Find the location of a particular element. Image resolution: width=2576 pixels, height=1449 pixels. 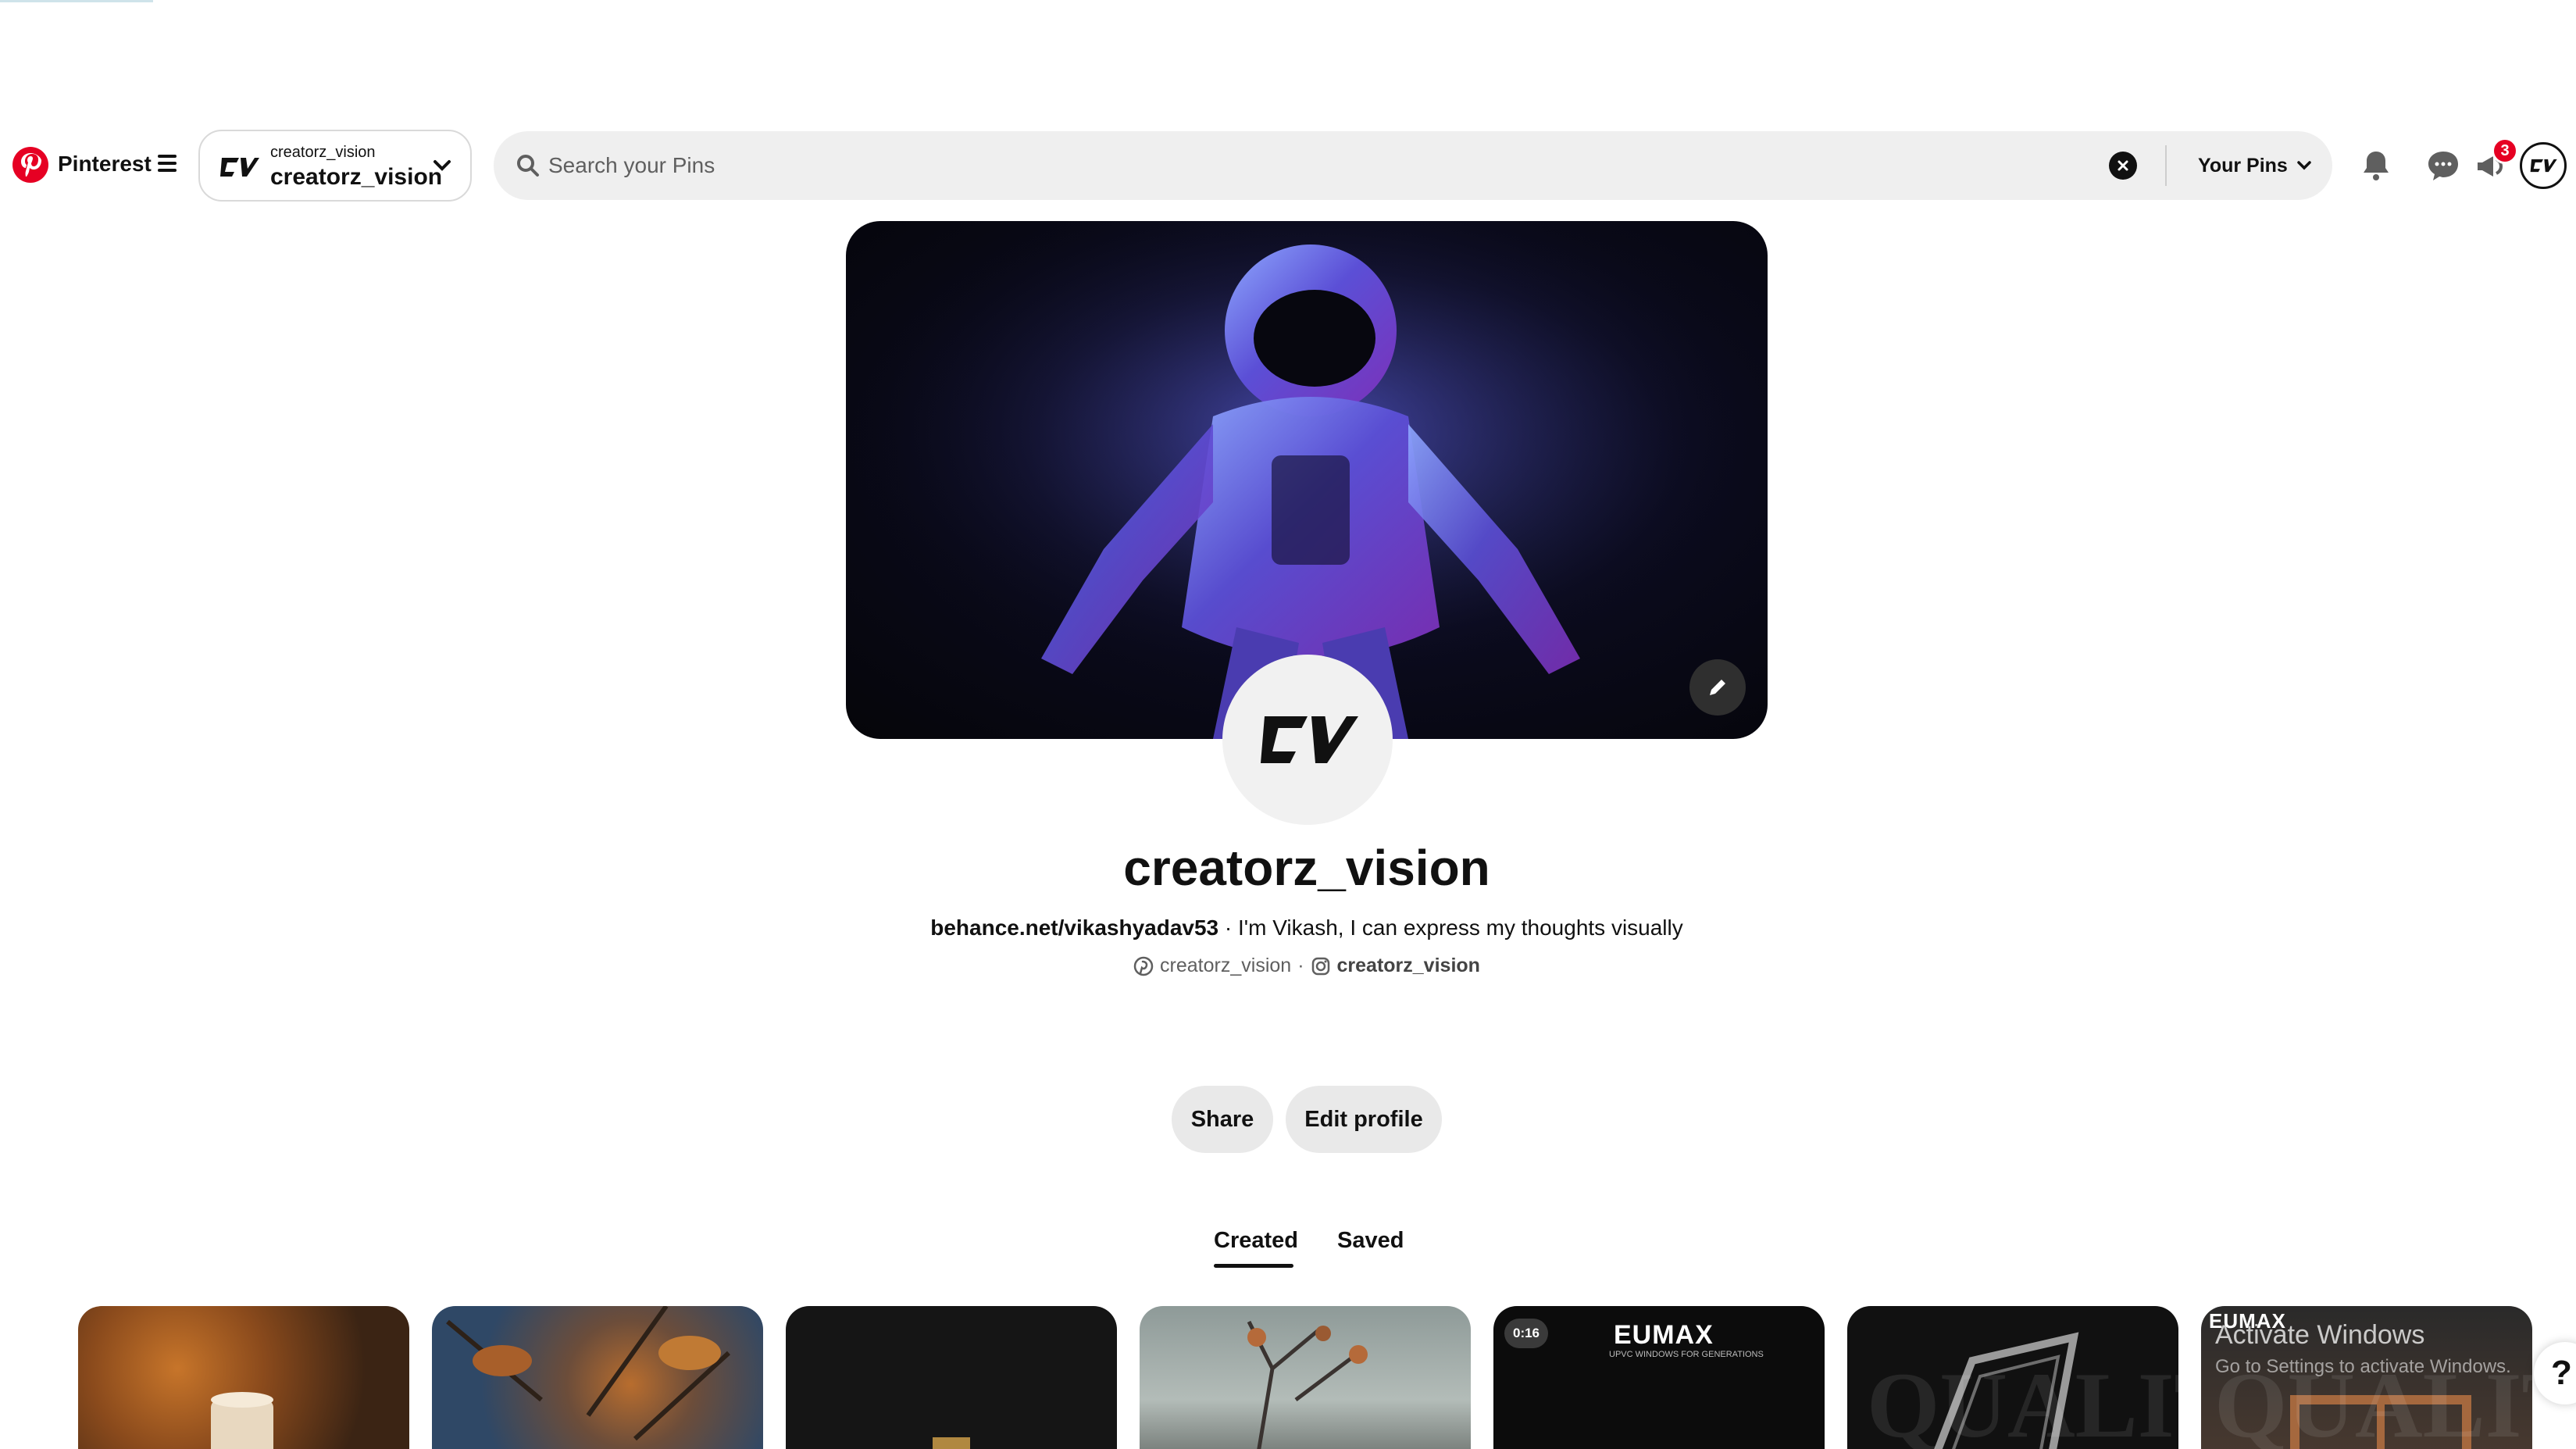

profile-avatar is located at coordinates (1307, 740).